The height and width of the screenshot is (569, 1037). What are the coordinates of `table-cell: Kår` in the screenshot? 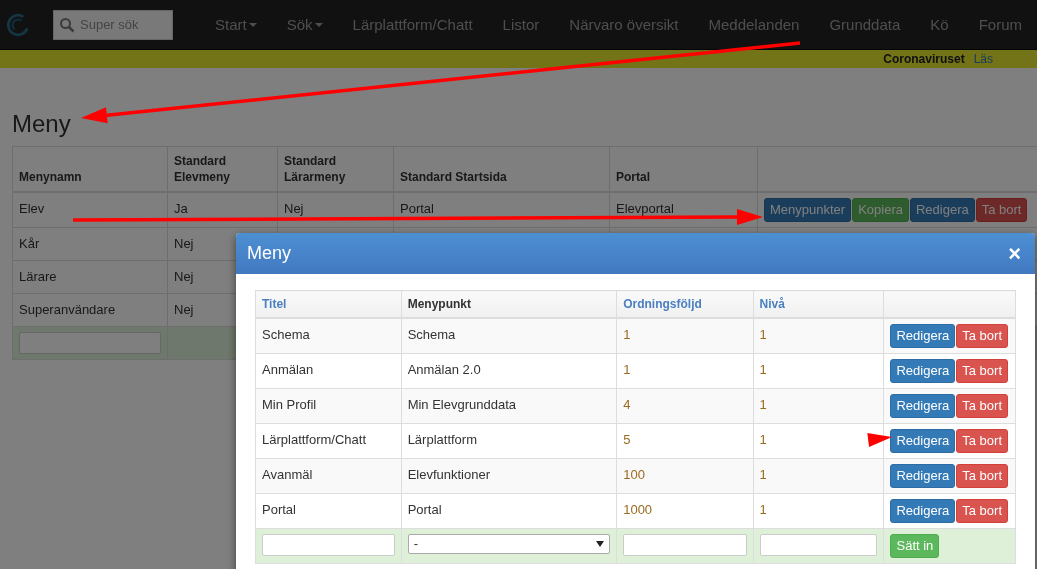 It's located at (90, 244).